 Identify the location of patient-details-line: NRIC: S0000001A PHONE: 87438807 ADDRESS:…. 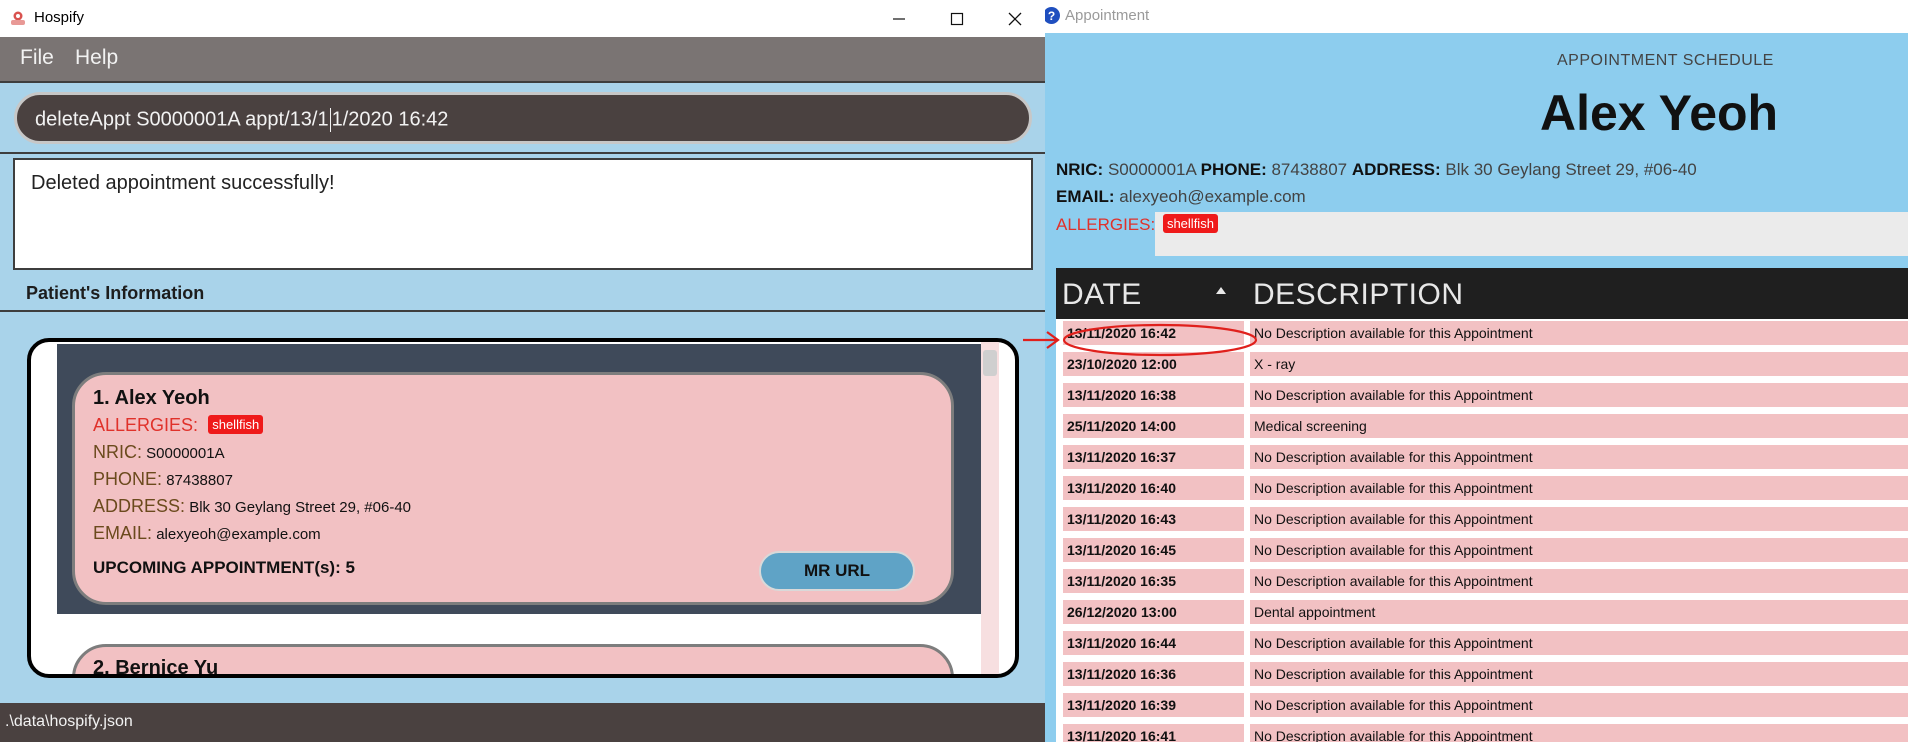
(1376, 170).